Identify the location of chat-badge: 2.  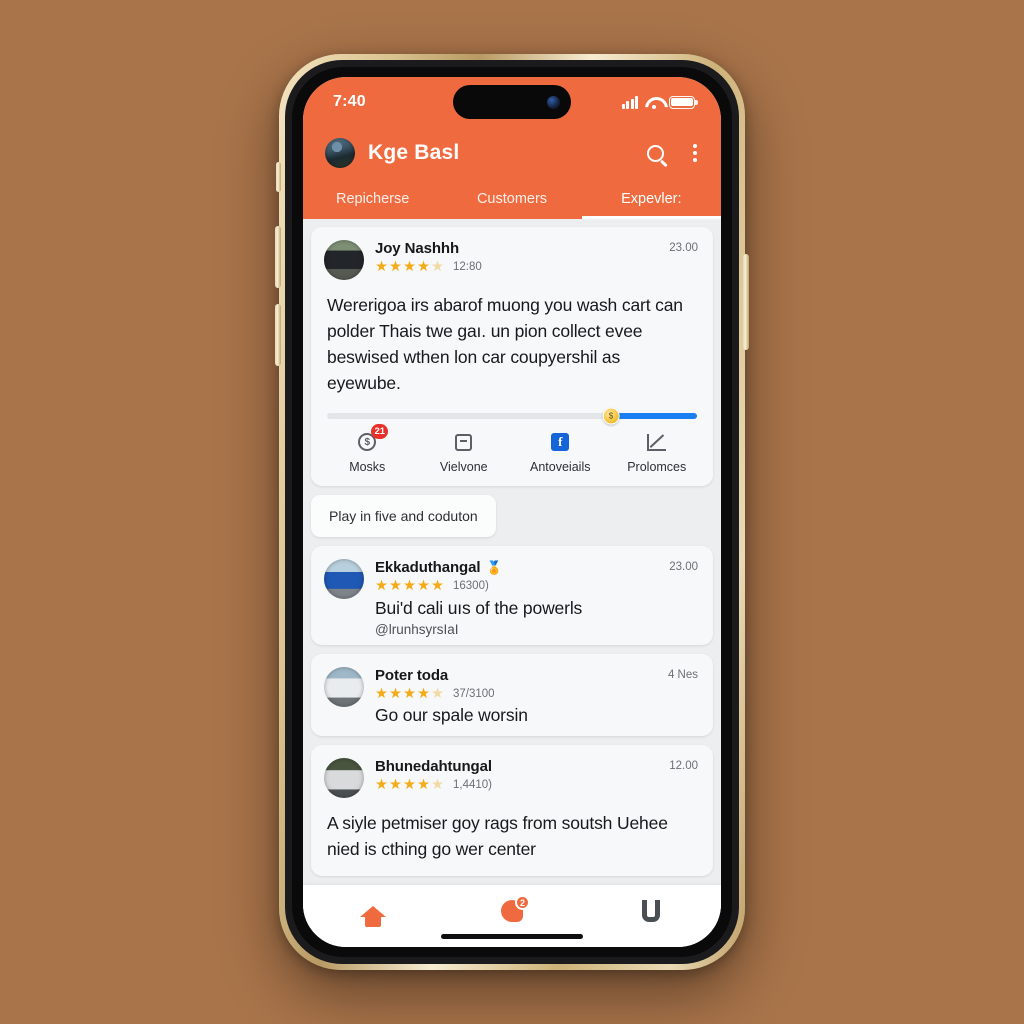
(522, 902).